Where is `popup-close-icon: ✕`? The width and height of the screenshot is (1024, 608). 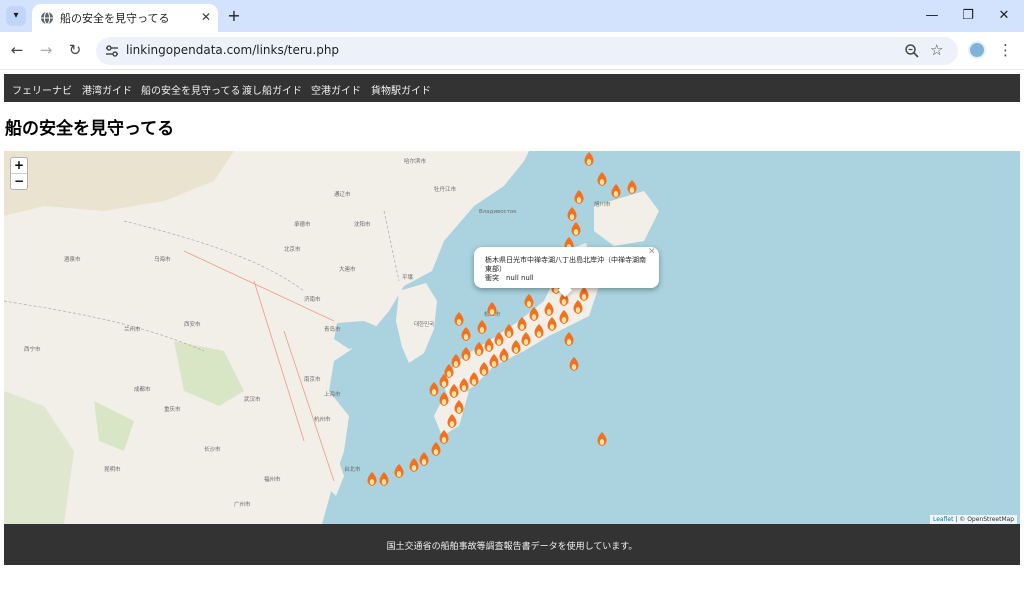 popup-close-icon: ✕ is located at coordinates (652, 252).